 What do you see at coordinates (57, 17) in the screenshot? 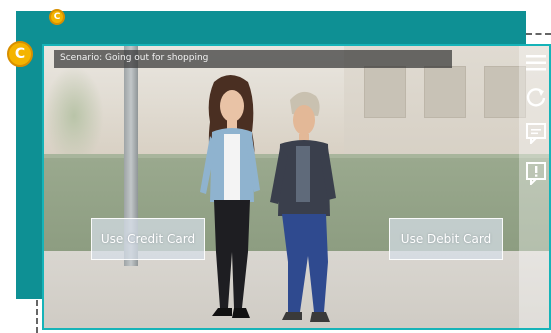
I see `callout-marker-small: C` at bounding box center [57, 17].